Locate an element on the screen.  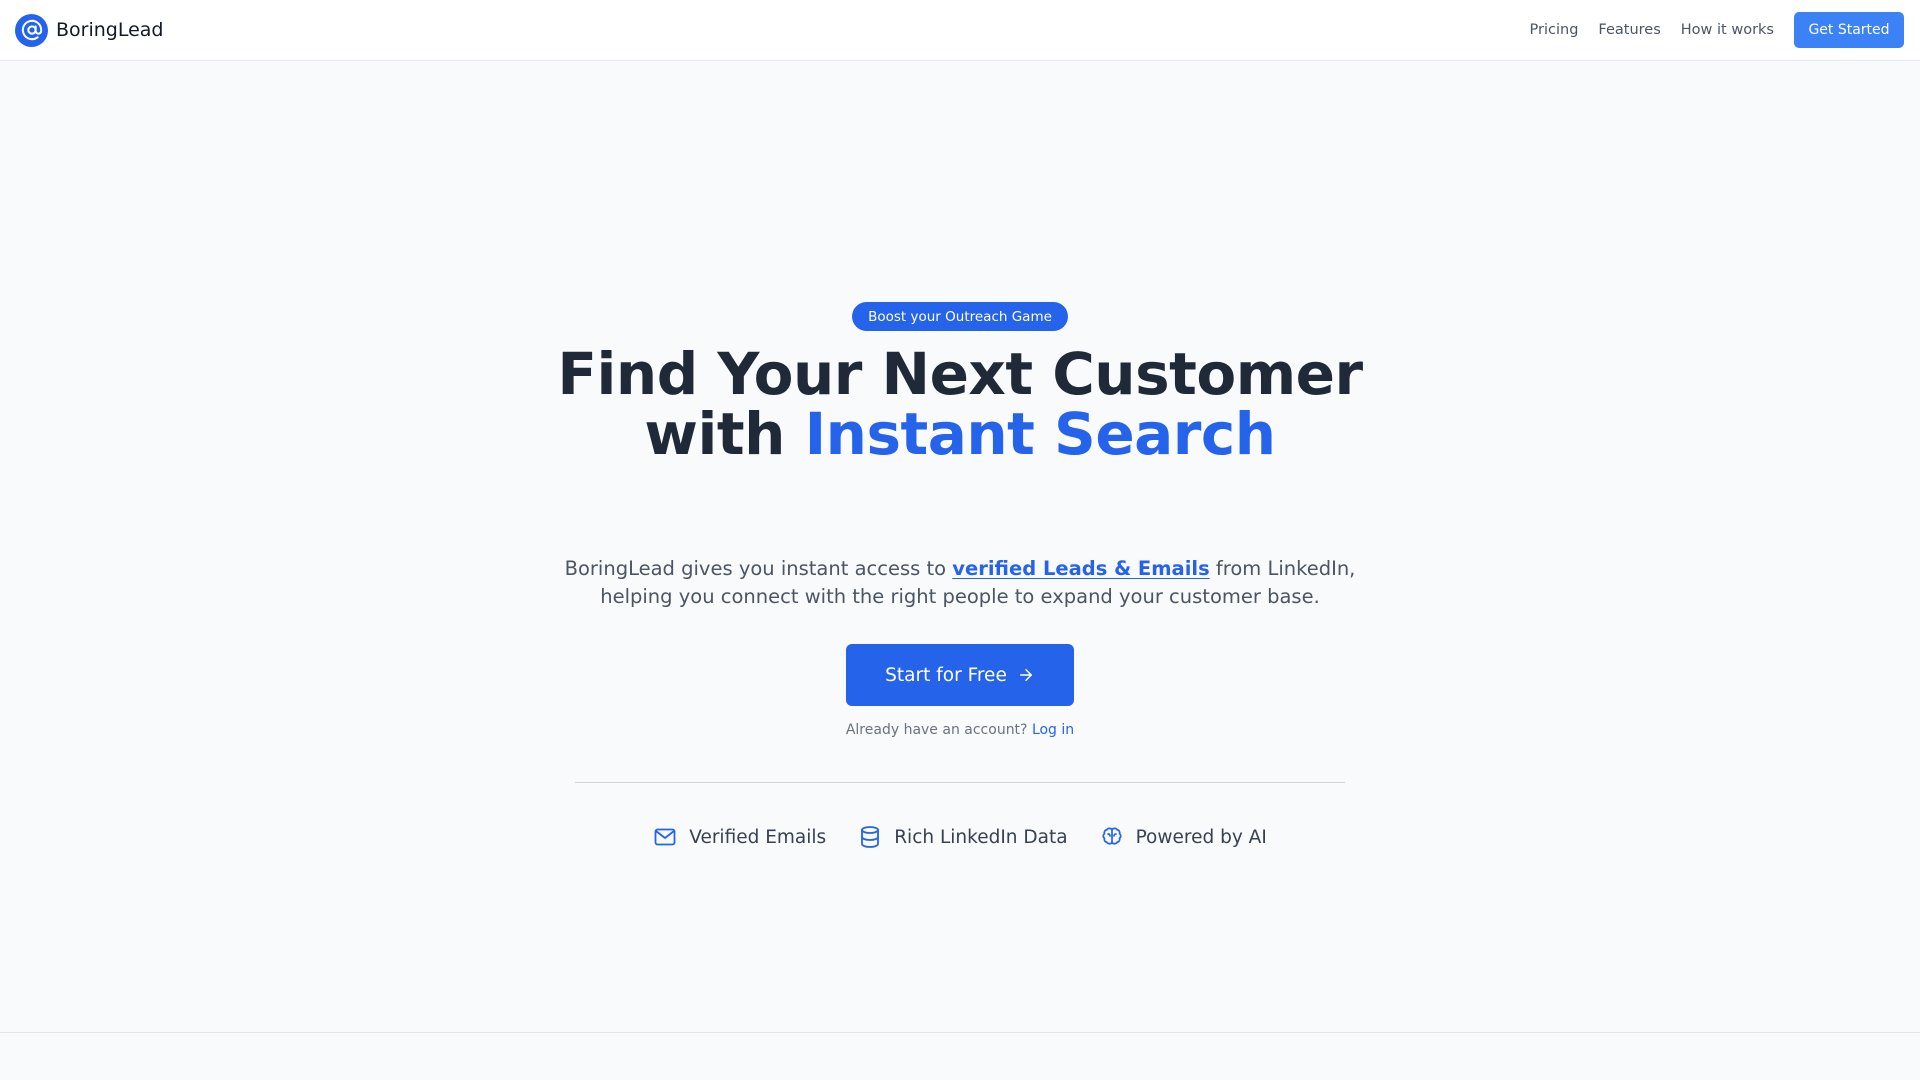
feature-label: Rich LinkedIn Data is located at coordinates (981, 837).